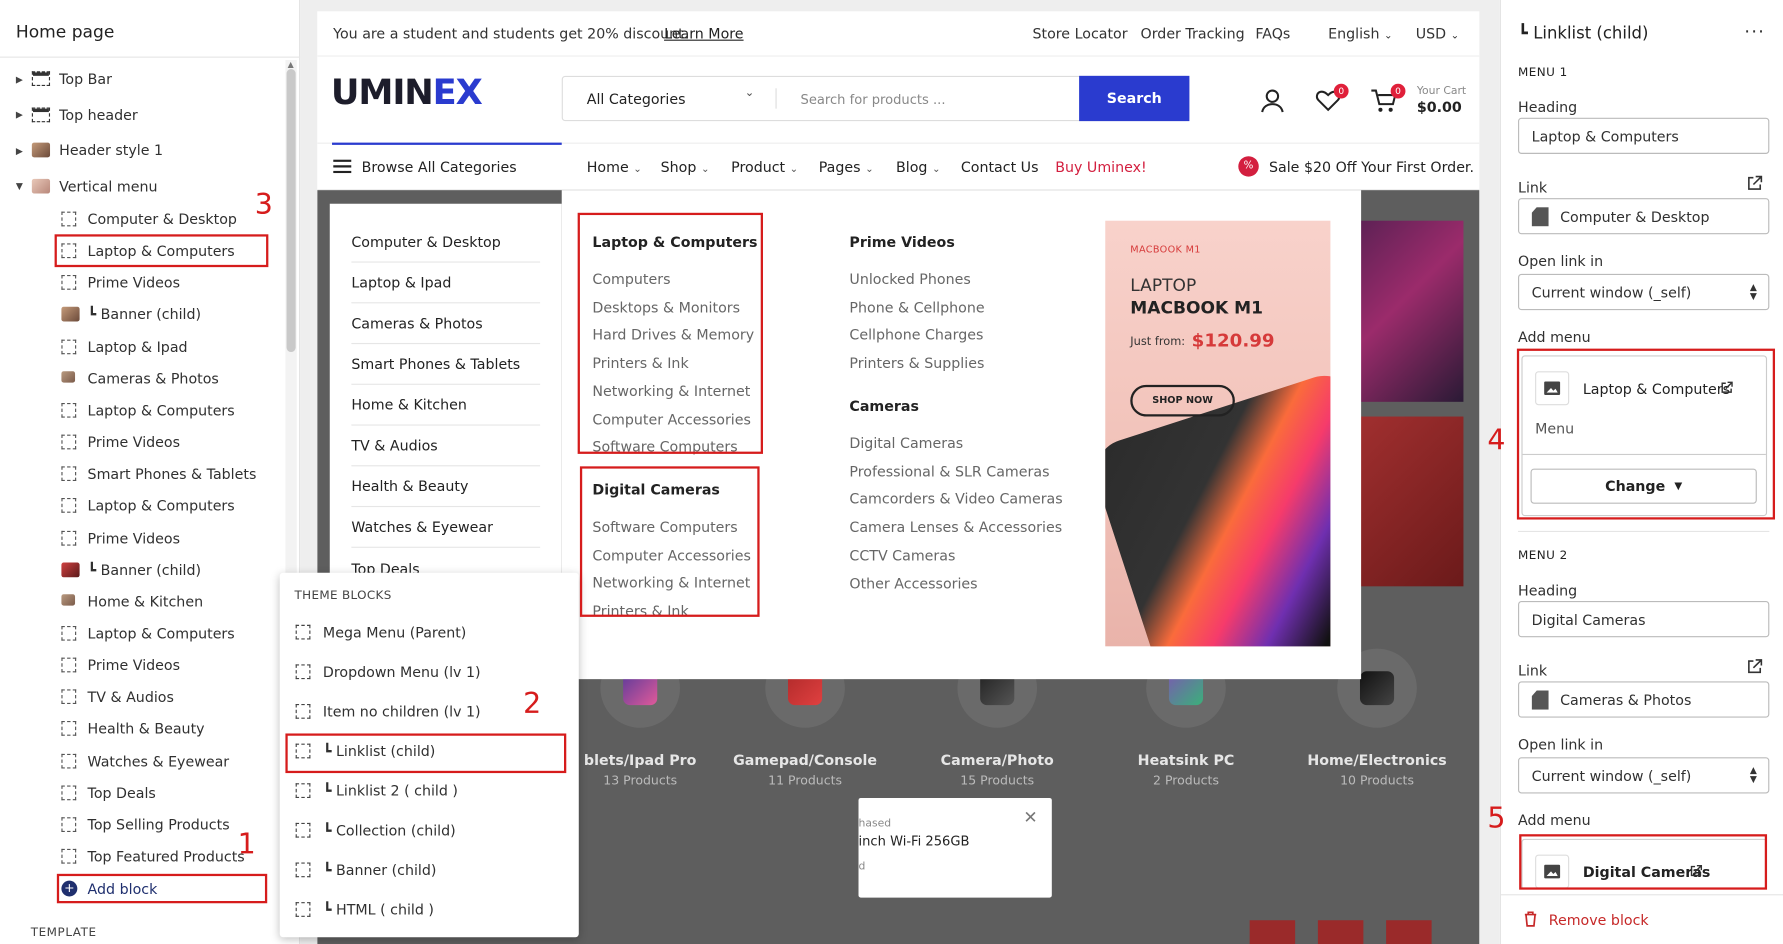 Image resolution: width=1783 pixels, height=944 pixels. What do you see at coordinates (375, 830) in the screenshot?
I see `theme-block-option: ┗ Collection (child)` at bounding box center [375, 830].